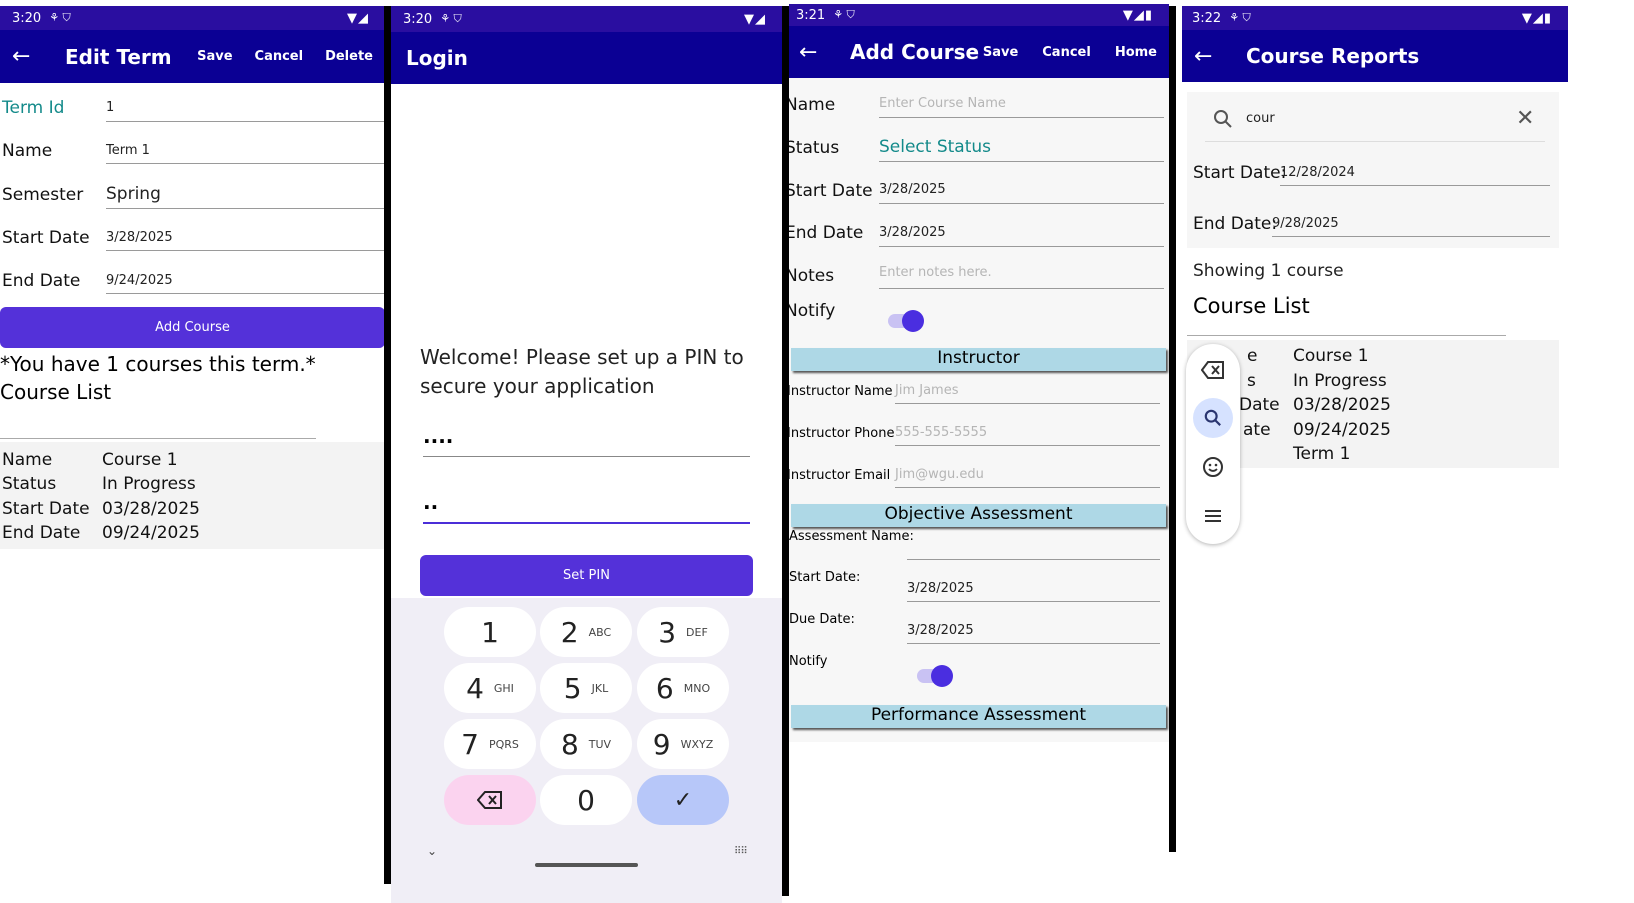 The height and width of the screenshot is (903, 1634). What do you see at coordinates (906, 321) in the screenshot?
I see `notify-toggle` at bounding box center [906, 321].